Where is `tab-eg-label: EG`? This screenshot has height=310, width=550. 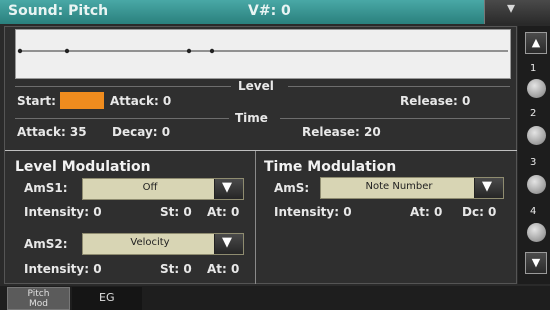 tab-eg-label: EG is located at coordinates (107, 297).